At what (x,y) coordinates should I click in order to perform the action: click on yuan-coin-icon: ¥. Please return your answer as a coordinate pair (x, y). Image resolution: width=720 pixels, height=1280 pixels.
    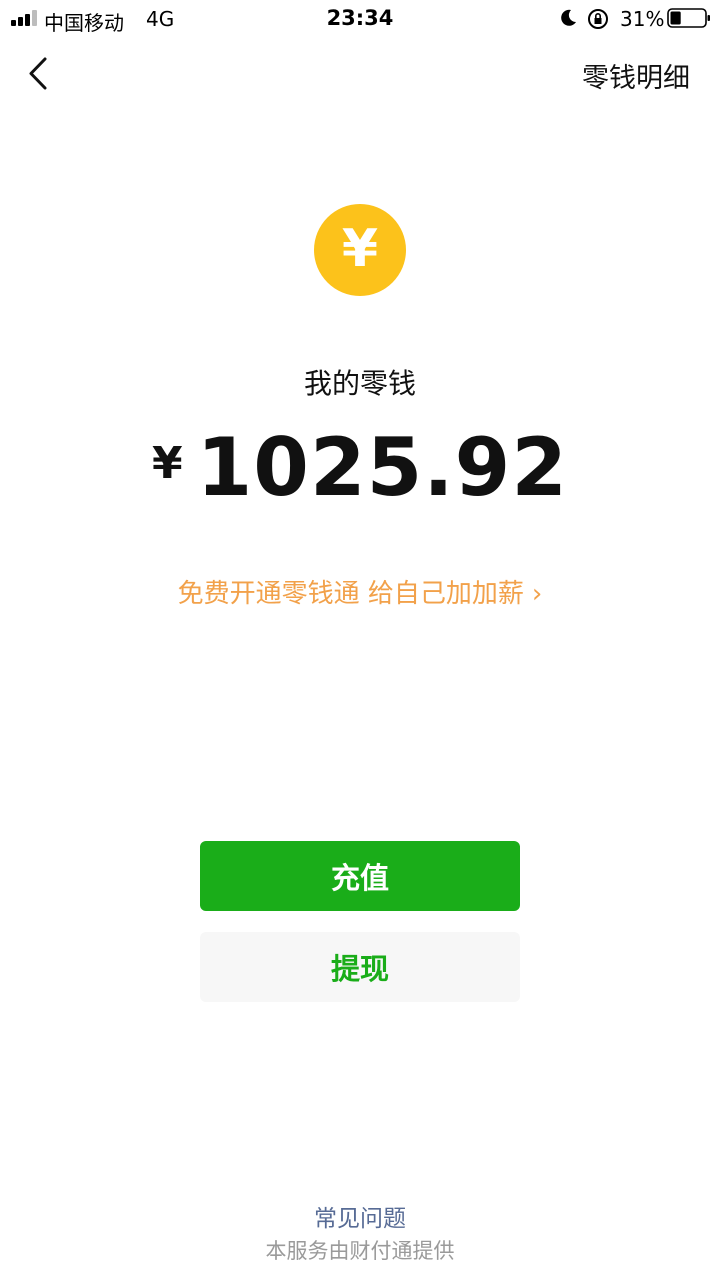
    Looking at the image, I should click on (360, 250).